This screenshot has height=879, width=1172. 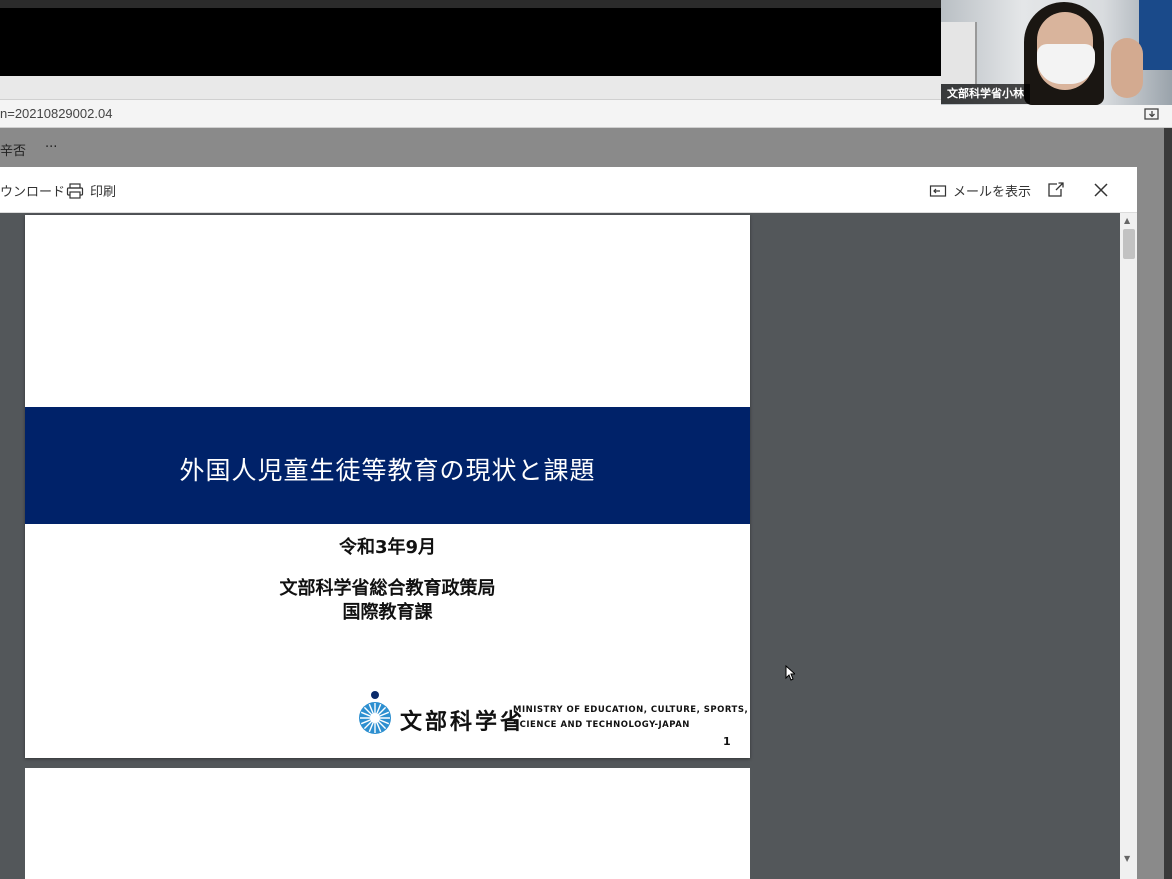 I want to click on print-button: 印刷, so click(x=91, y=190).